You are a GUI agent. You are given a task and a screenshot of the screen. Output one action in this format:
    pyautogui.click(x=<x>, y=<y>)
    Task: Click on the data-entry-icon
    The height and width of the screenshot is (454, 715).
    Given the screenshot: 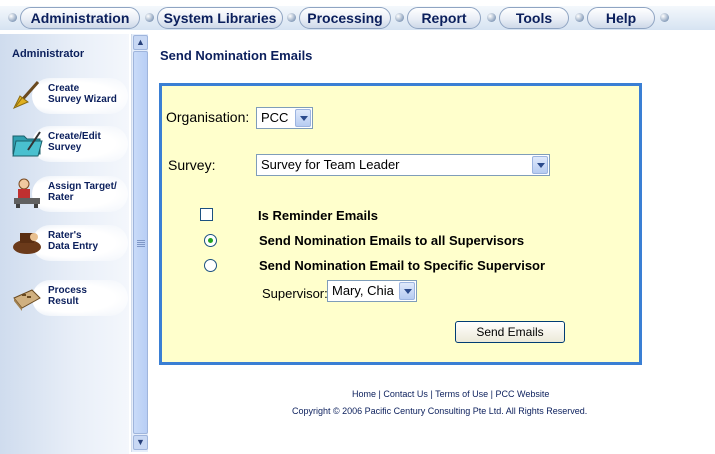 What is the action you would take?
    pyautogui.click(x=27, y=243)
    